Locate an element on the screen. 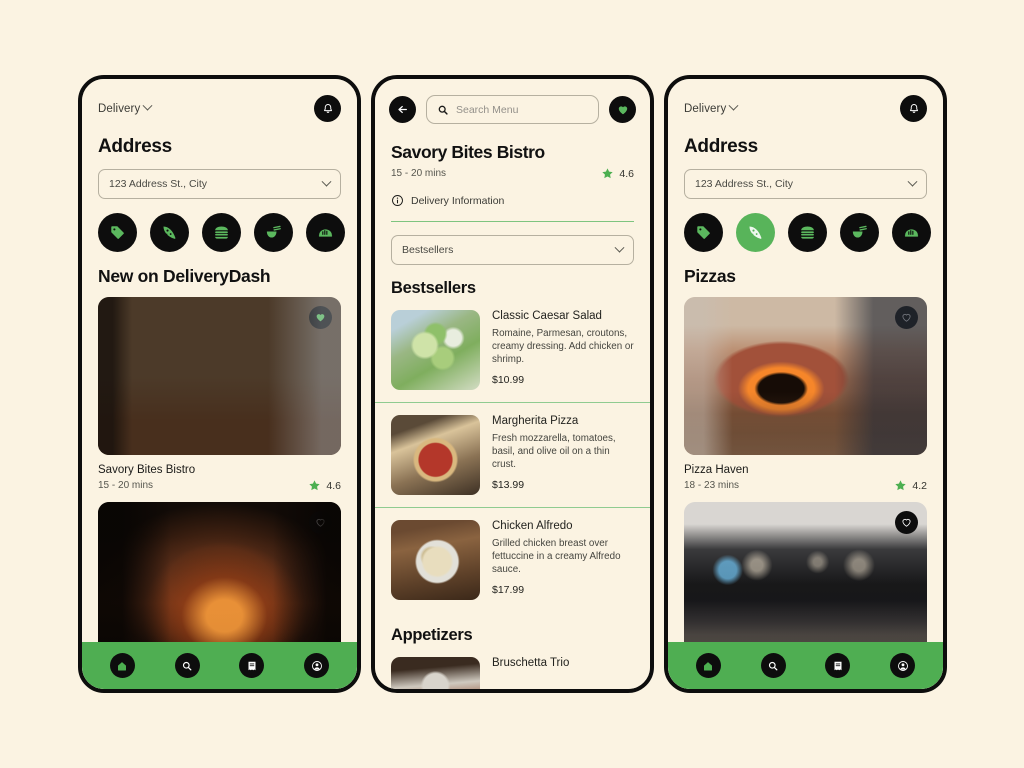 The height and width of the screenshot is (768, 1024). noodle-bowl-icon is located at coordinates (273, 231).